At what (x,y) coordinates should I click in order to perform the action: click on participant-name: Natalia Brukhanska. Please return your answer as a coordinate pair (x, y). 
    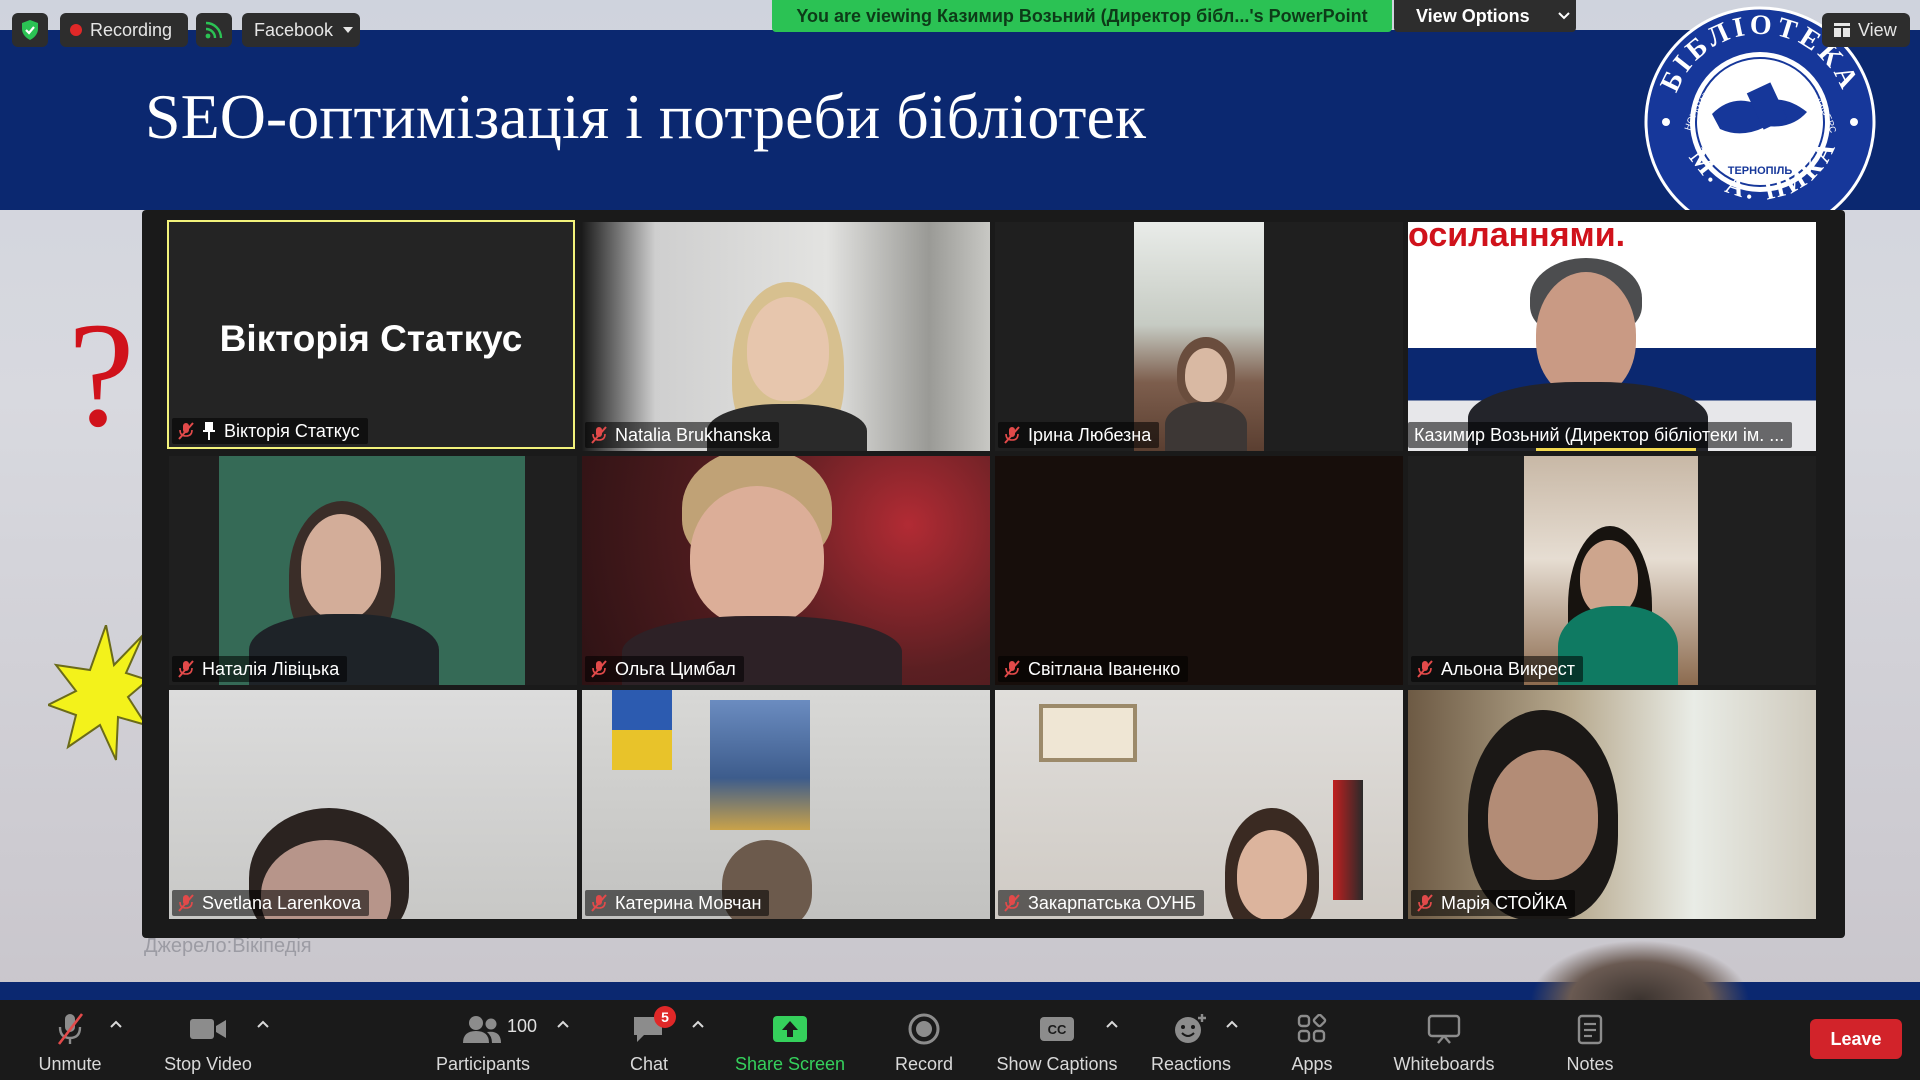
    Looking at the image, I should click on (693, 434).